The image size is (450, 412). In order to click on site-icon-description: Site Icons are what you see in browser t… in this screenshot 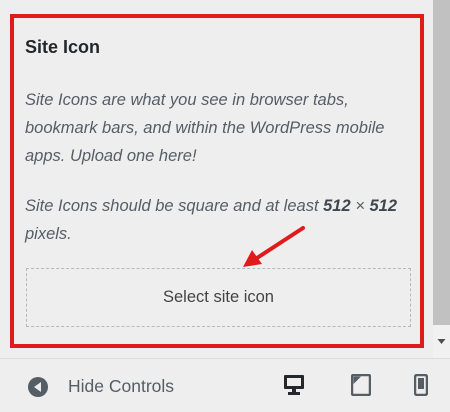, I will do `click(205, 128)`.